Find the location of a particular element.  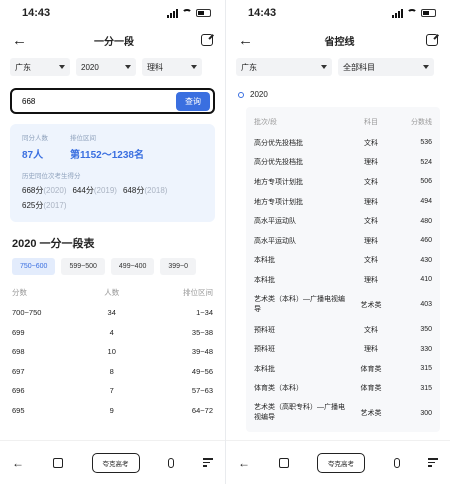

table-row: 地方专项计划批 理科 494 is located at coordinates (343, 202).